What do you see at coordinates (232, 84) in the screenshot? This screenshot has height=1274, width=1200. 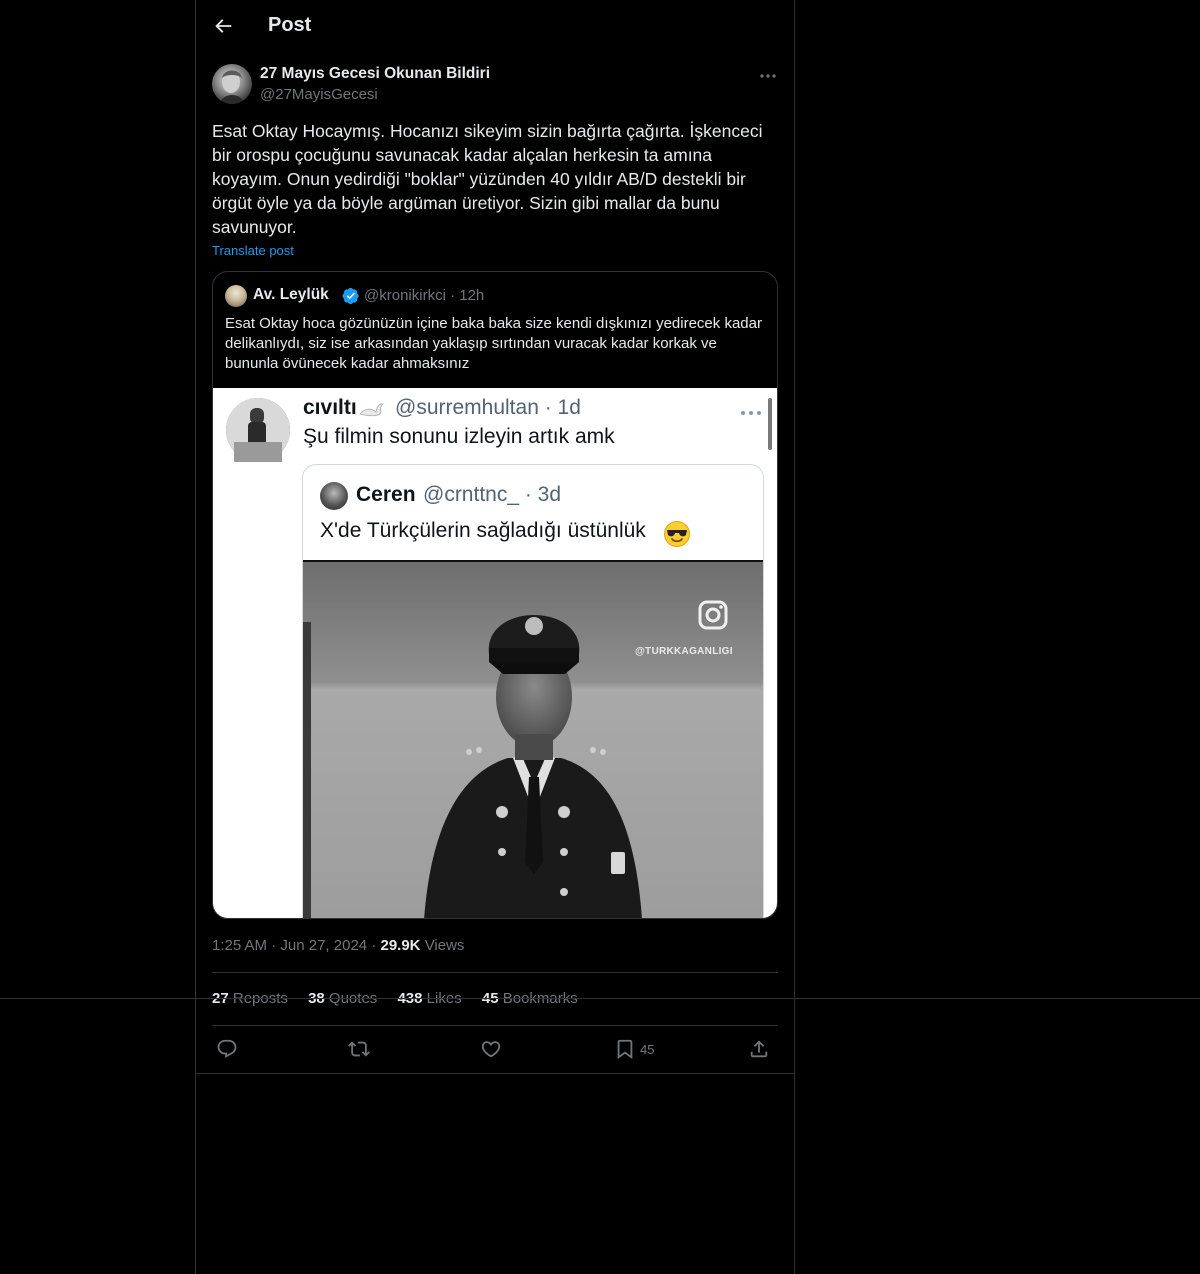 I see `author-avatar` at bounding box center [232, 84].